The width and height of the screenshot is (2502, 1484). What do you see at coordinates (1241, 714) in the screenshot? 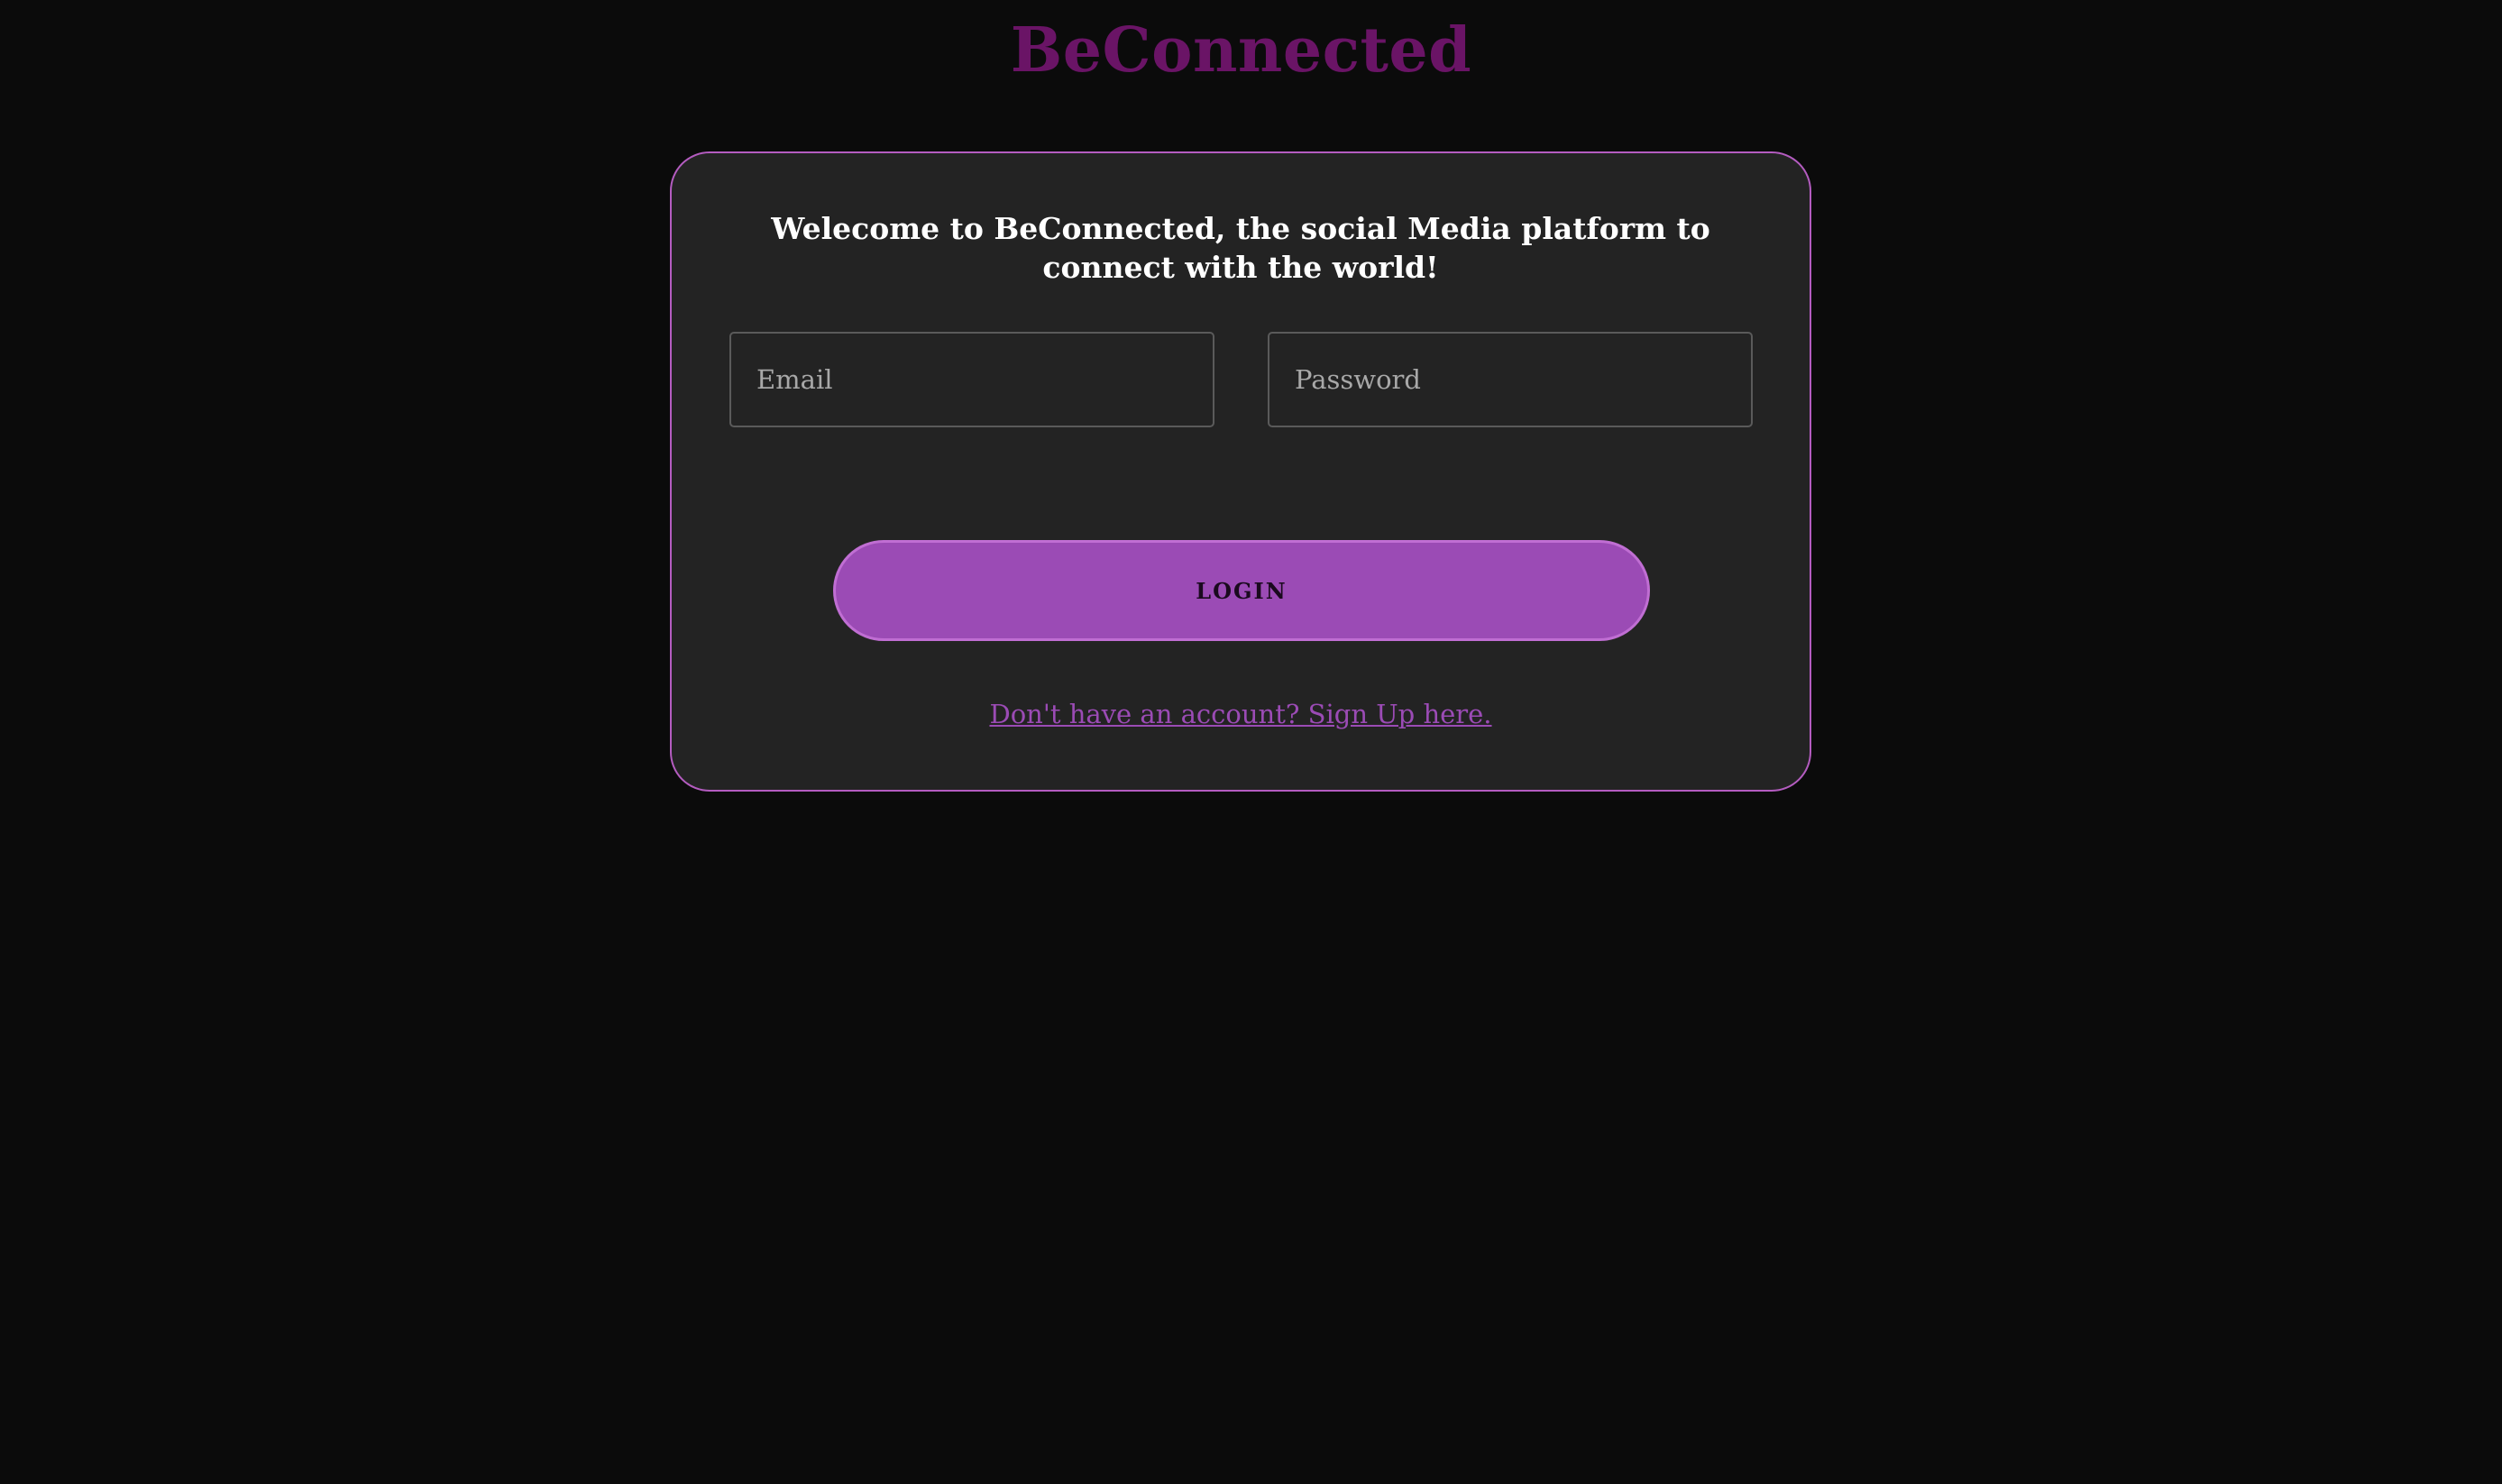
I see `signup-link: Don't have an account? Sign Up here.` at bounding box center [1241, 714].